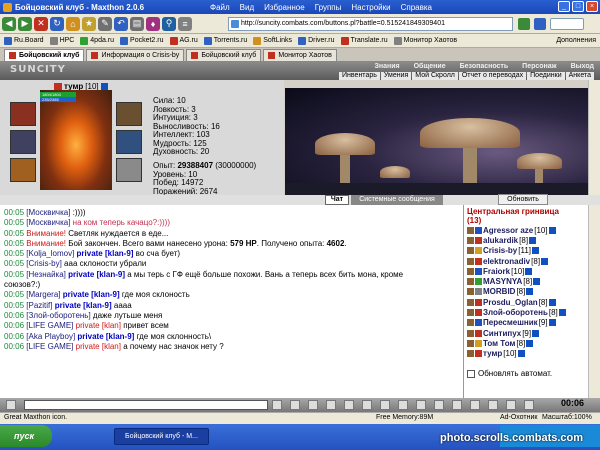 Image resolution: width=600 pixels, height=450 pixels. What do you see at coordinates (46, 274) in the screenshot?
I see `chat-nickname: [Незнайка]` at bounding box center [46, 274].